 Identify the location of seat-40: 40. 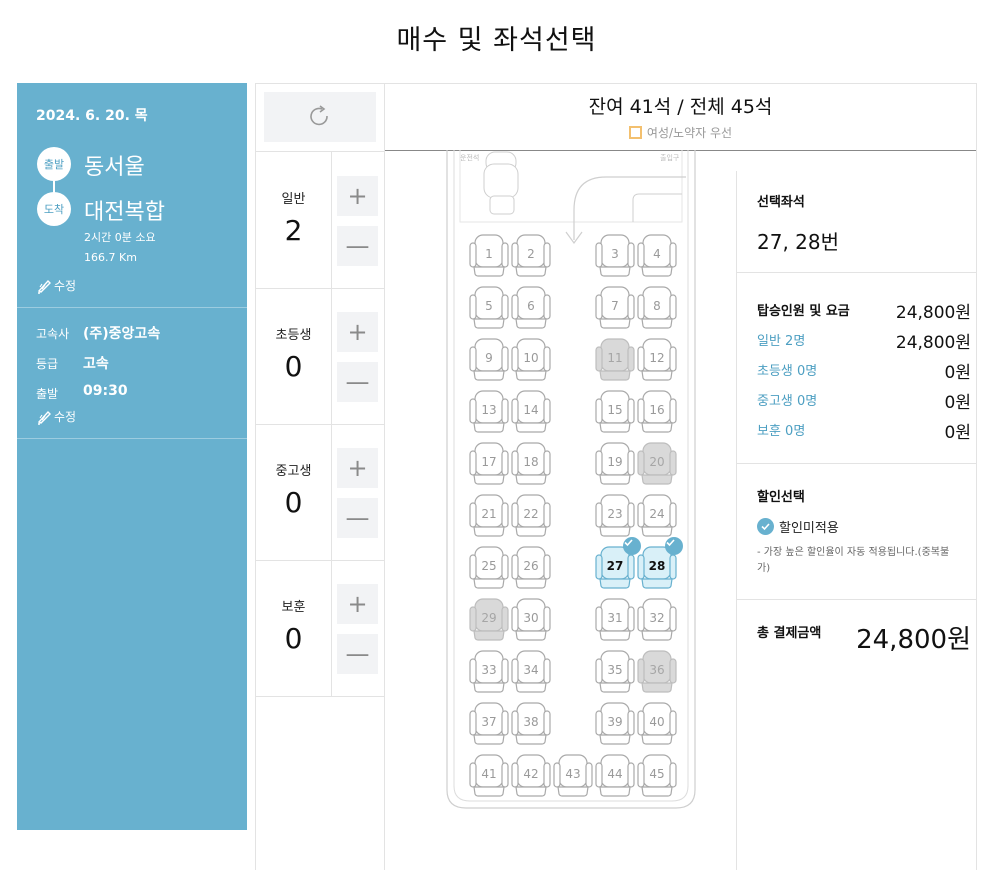
(657, 723).